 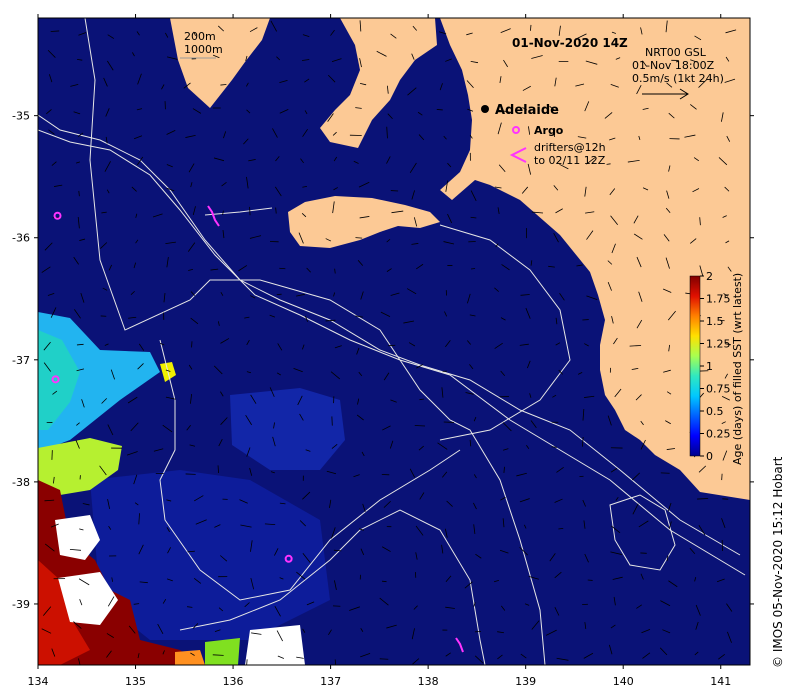 I want to click on colorbar-tick-label: 1.75, so click(x=718, y=299).